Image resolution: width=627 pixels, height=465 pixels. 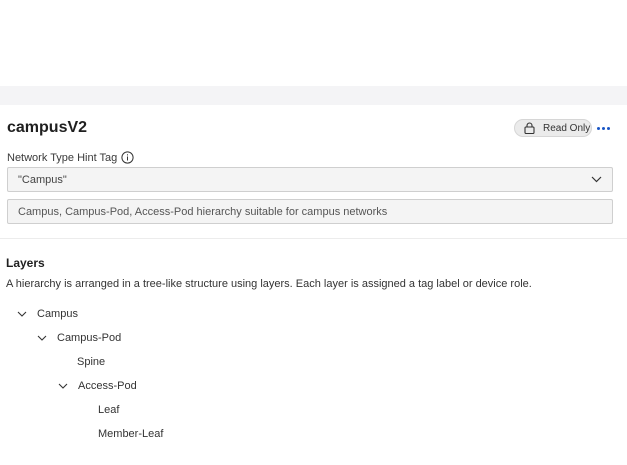 I want to click on info-icon, so click(x=127, y=157).